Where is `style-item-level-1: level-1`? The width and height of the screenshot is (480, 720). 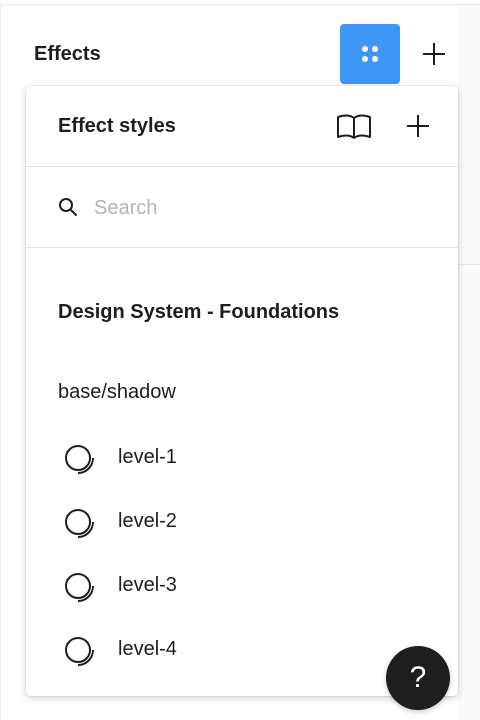
style-item-level-1: level-1 is located at coordinates (242, 456).